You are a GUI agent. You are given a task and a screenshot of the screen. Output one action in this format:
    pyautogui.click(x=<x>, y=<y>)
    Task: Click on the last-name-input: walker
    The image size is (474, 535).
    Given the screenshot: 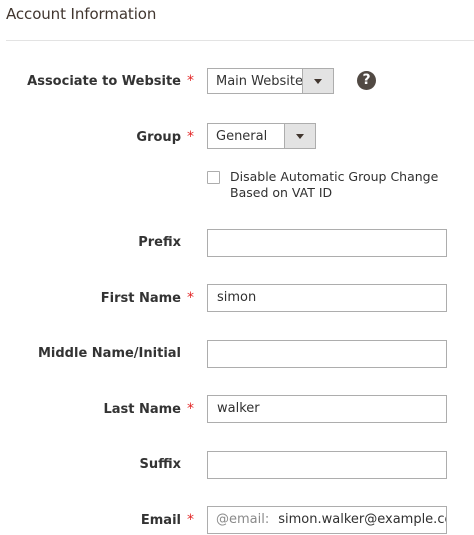 What is the action you would take?
    pyautogui.click(x=327, y=409)
    